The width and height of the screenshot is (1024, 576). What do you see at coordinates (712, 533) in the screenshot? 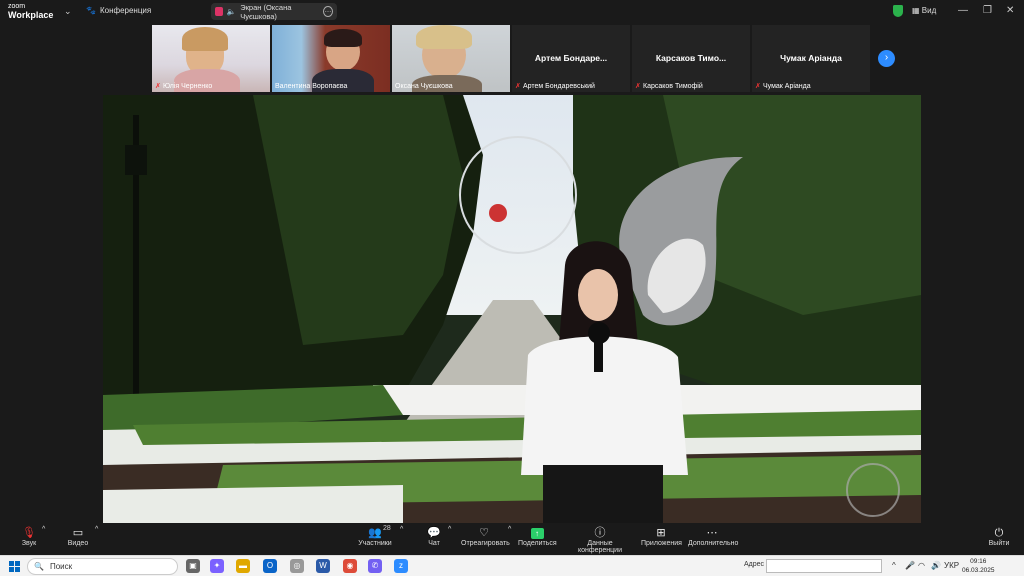
I see `more-icon: ⋯` at bounding box center [712, 533].